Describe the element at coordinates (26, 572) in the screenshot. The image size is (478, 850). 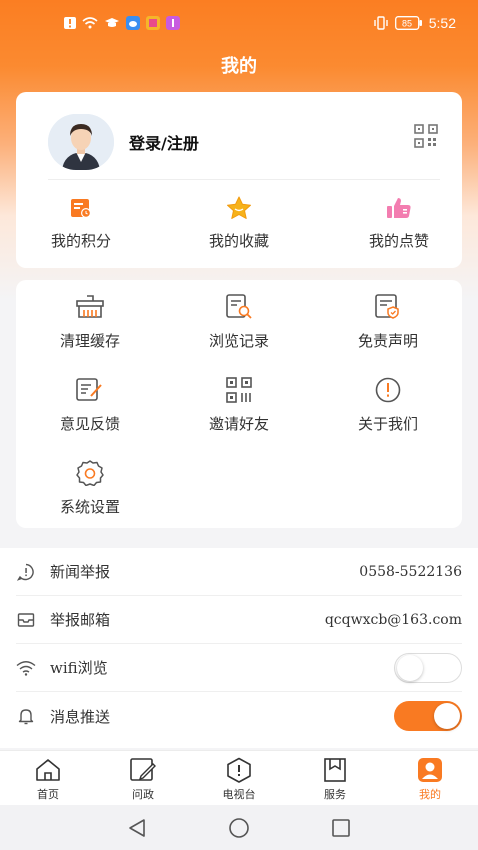
I see `report-icon` at that location.